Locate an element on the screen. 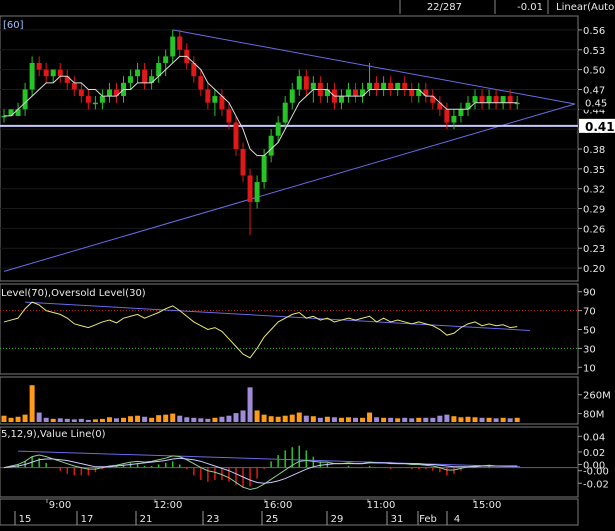  x-date-label: 31 is located at coordinates (397, 519).